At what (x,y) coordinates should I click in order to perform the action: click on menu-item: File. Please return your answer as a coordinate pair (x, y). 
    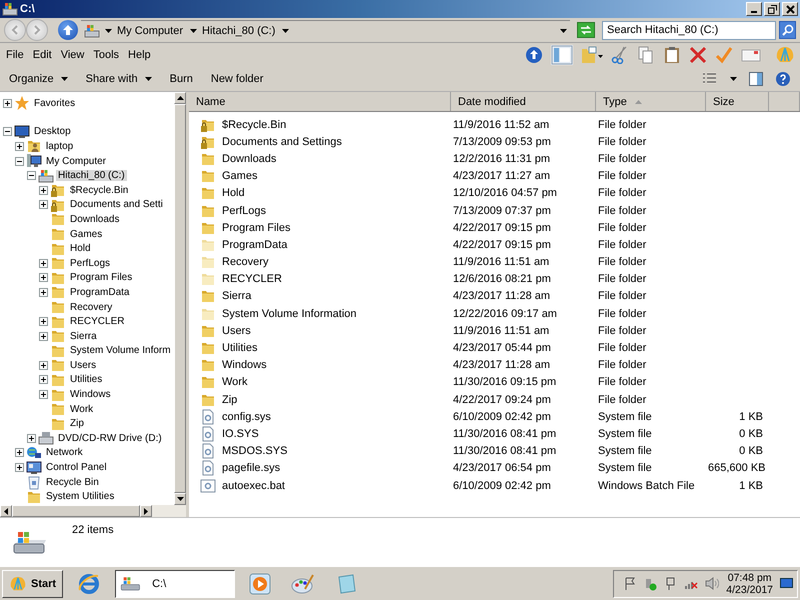
    Looking at the image, I should click on (17, 55).